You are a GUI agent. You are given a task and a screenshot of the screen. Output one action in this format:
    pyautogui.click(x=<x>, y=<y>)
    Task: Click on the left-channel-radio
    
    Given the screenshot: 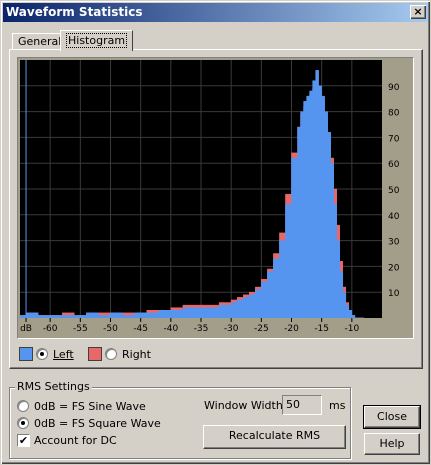 What is the action you would take?
    pyautogui.click(x=42, y=354)
    